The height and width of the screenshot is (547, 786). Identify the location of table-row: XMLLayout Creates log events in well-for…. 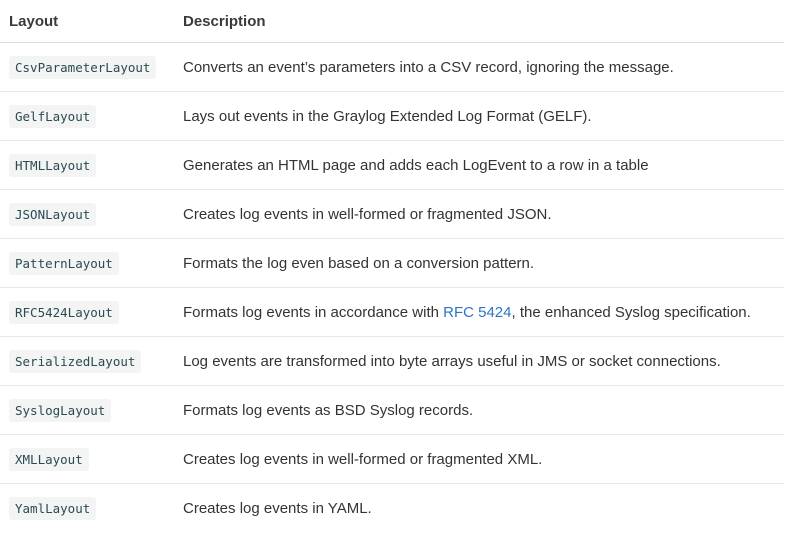
(392, 459).